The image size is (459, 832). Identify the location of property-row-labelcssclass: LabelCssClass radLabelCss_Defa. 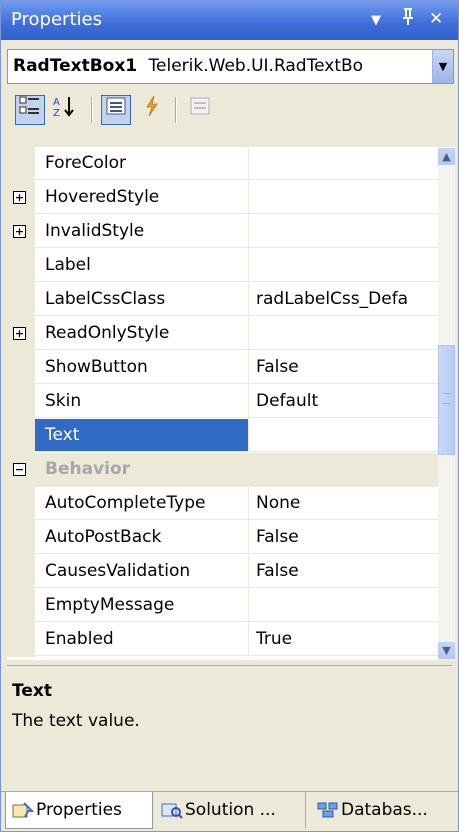
(222, 300).